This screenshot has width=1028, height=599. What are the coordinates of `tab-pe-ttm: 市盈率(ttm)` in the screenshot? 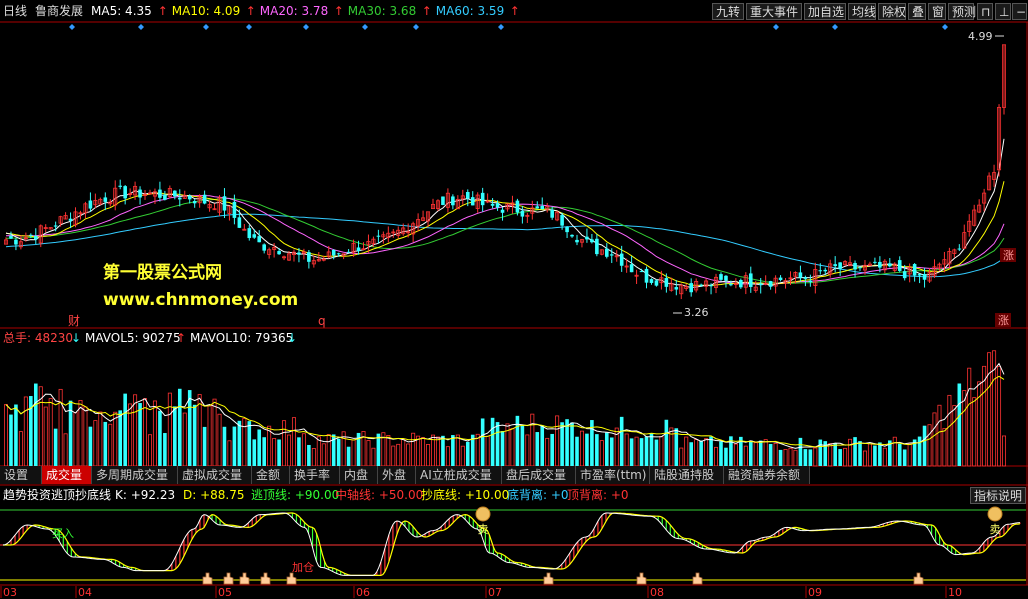 It's located at (613, 475).